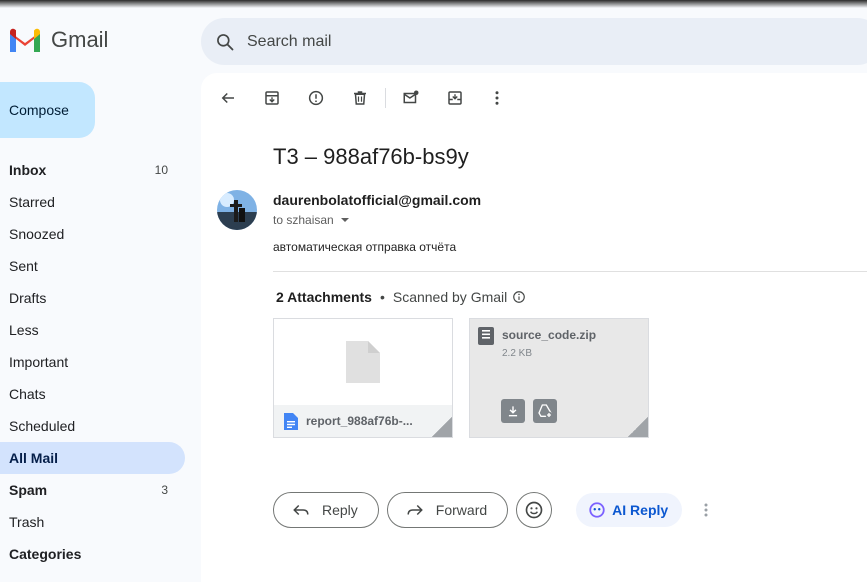 This screenshot has height=582, width=867. I want to click on forward-button: Forward, so click(447, 510).